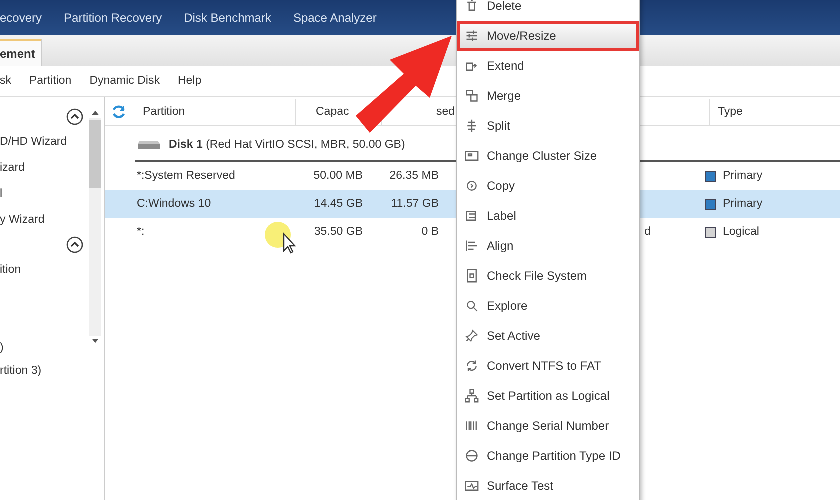  What do you see at coordinates (548, 366) in the screenshot?
I see `menu-option: Convert NTFS to FAT` at bounding box center [548, 366].